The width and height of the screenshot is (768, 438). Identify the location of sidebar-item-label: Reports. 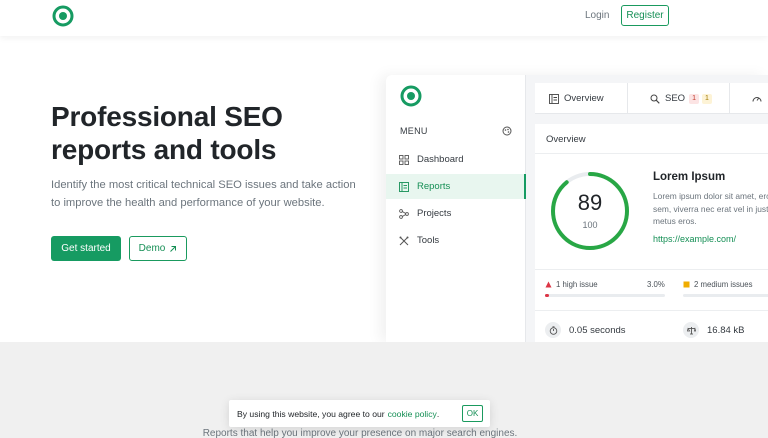
(434, 186).